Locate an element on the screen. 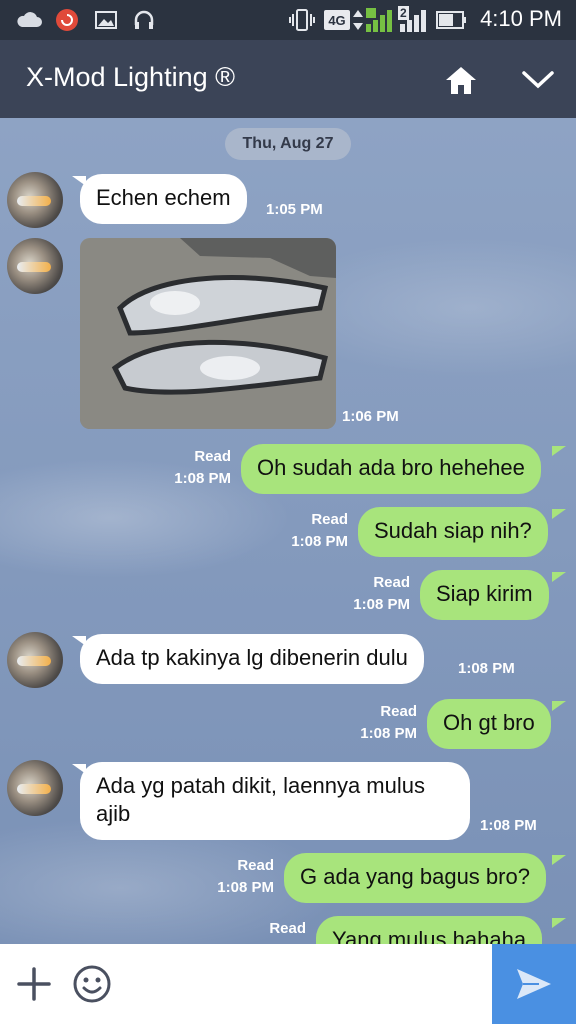 This screenshot has height=1024, width=576. emoji-button is located at coordinates (92, 984).